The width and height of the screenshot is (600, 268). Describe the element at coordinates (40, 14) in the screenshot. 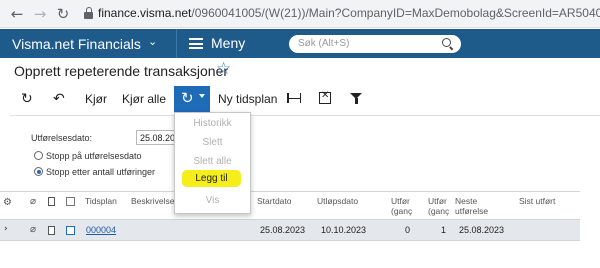

I see `forward-arrow-icon: →` at that location.